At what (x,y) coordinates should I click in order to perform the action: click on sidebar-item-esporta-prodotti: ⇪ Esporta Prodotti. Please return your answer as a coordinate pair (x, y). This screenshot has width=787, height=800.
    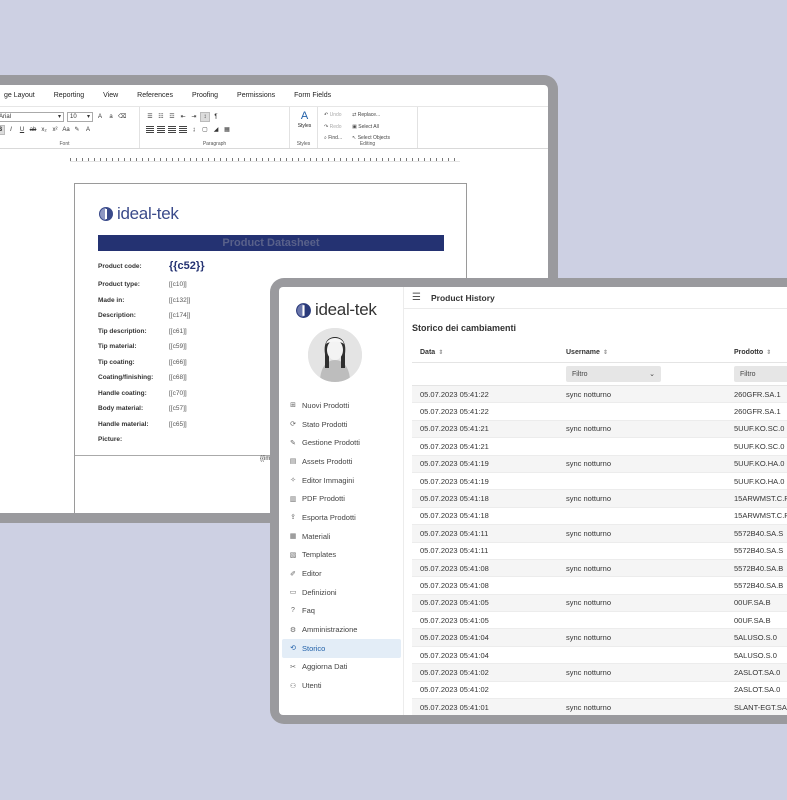
    Looking at the image, I should click on (341, 517).